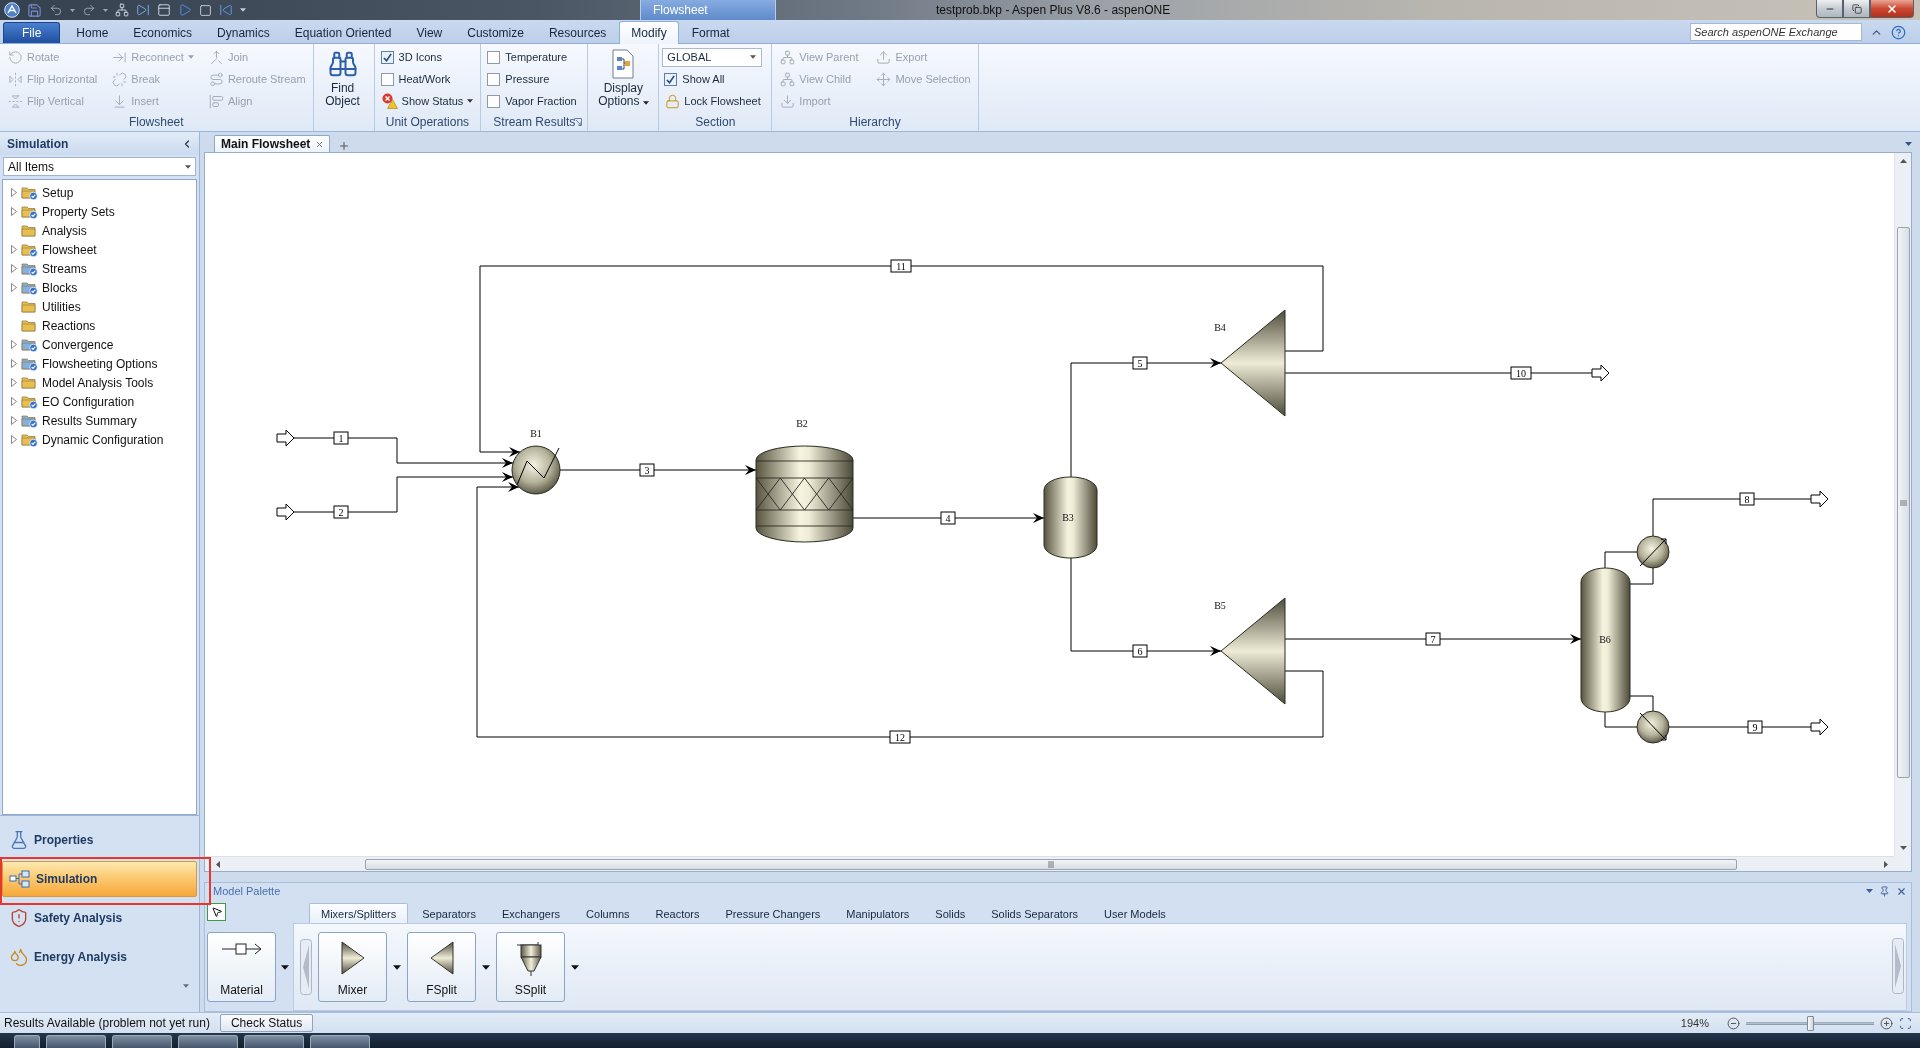 Image resolution: width=1920 pixels, height=1048 pixels. Describe the element at coordinates (241, 967) in the screenshot. I see `palette-item: Material` at that location.